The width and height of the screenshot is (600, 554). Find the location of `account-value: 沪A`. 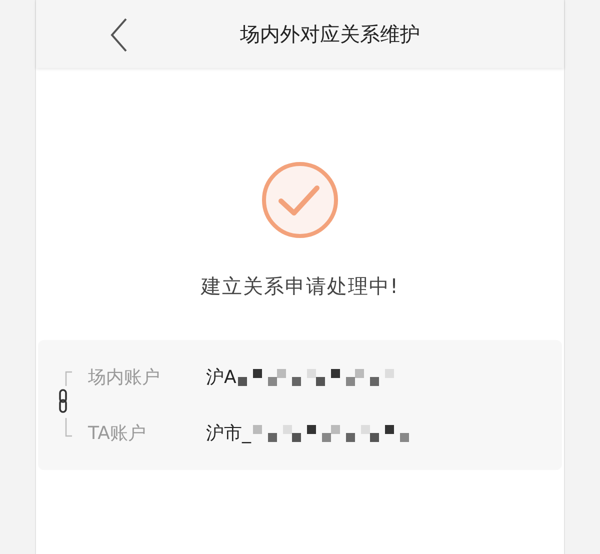

account-value: 沪A is located at coordinates (221, 377).